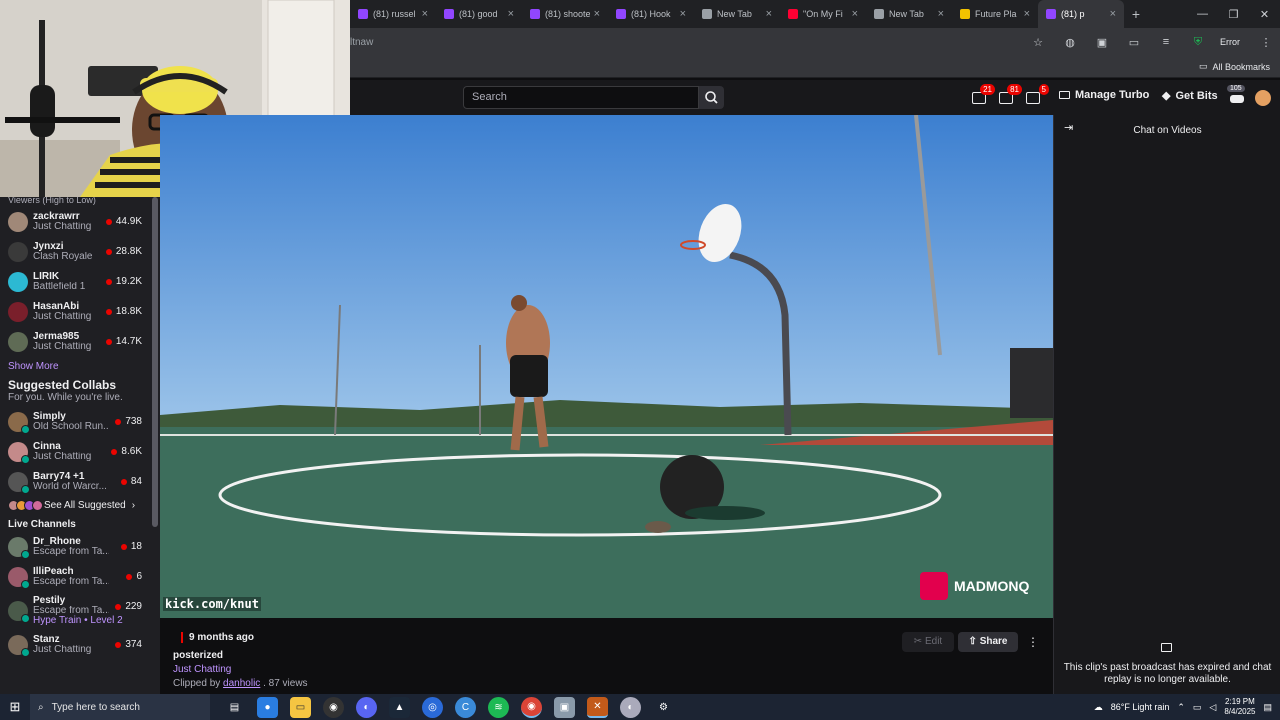 This screenshot has height=720, width=1280. What do you see at coordinates (155, 362) in the screenshot?
I see `sidebar-scrollbar` at bounding box center [155, 362].